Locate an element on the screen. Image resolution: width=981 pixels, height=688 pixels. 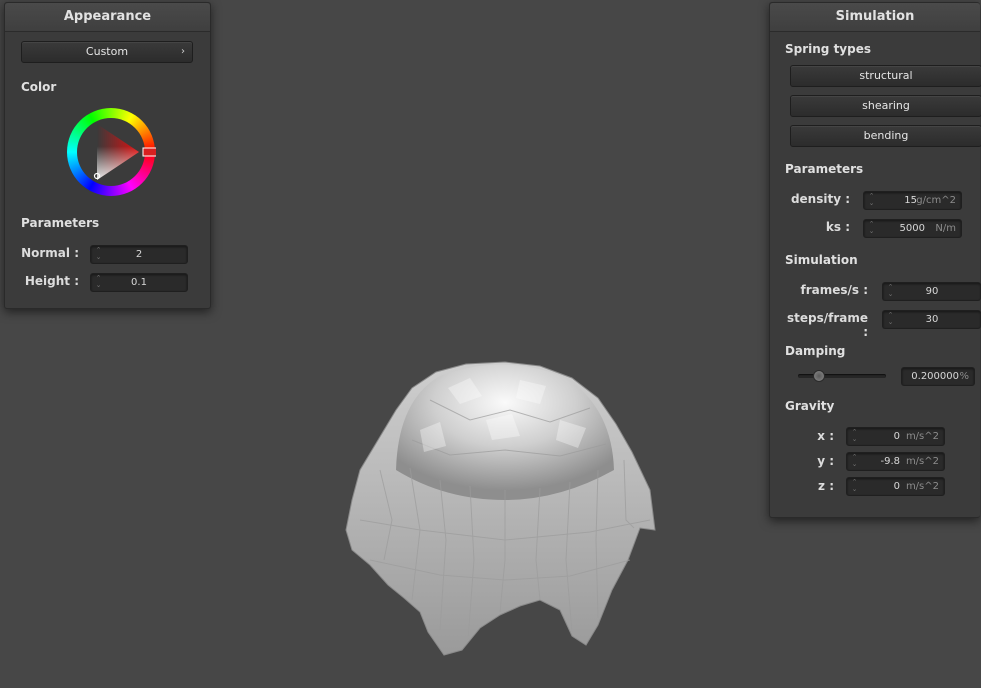
normal-value: 2 is located at coordinates (139, 254).